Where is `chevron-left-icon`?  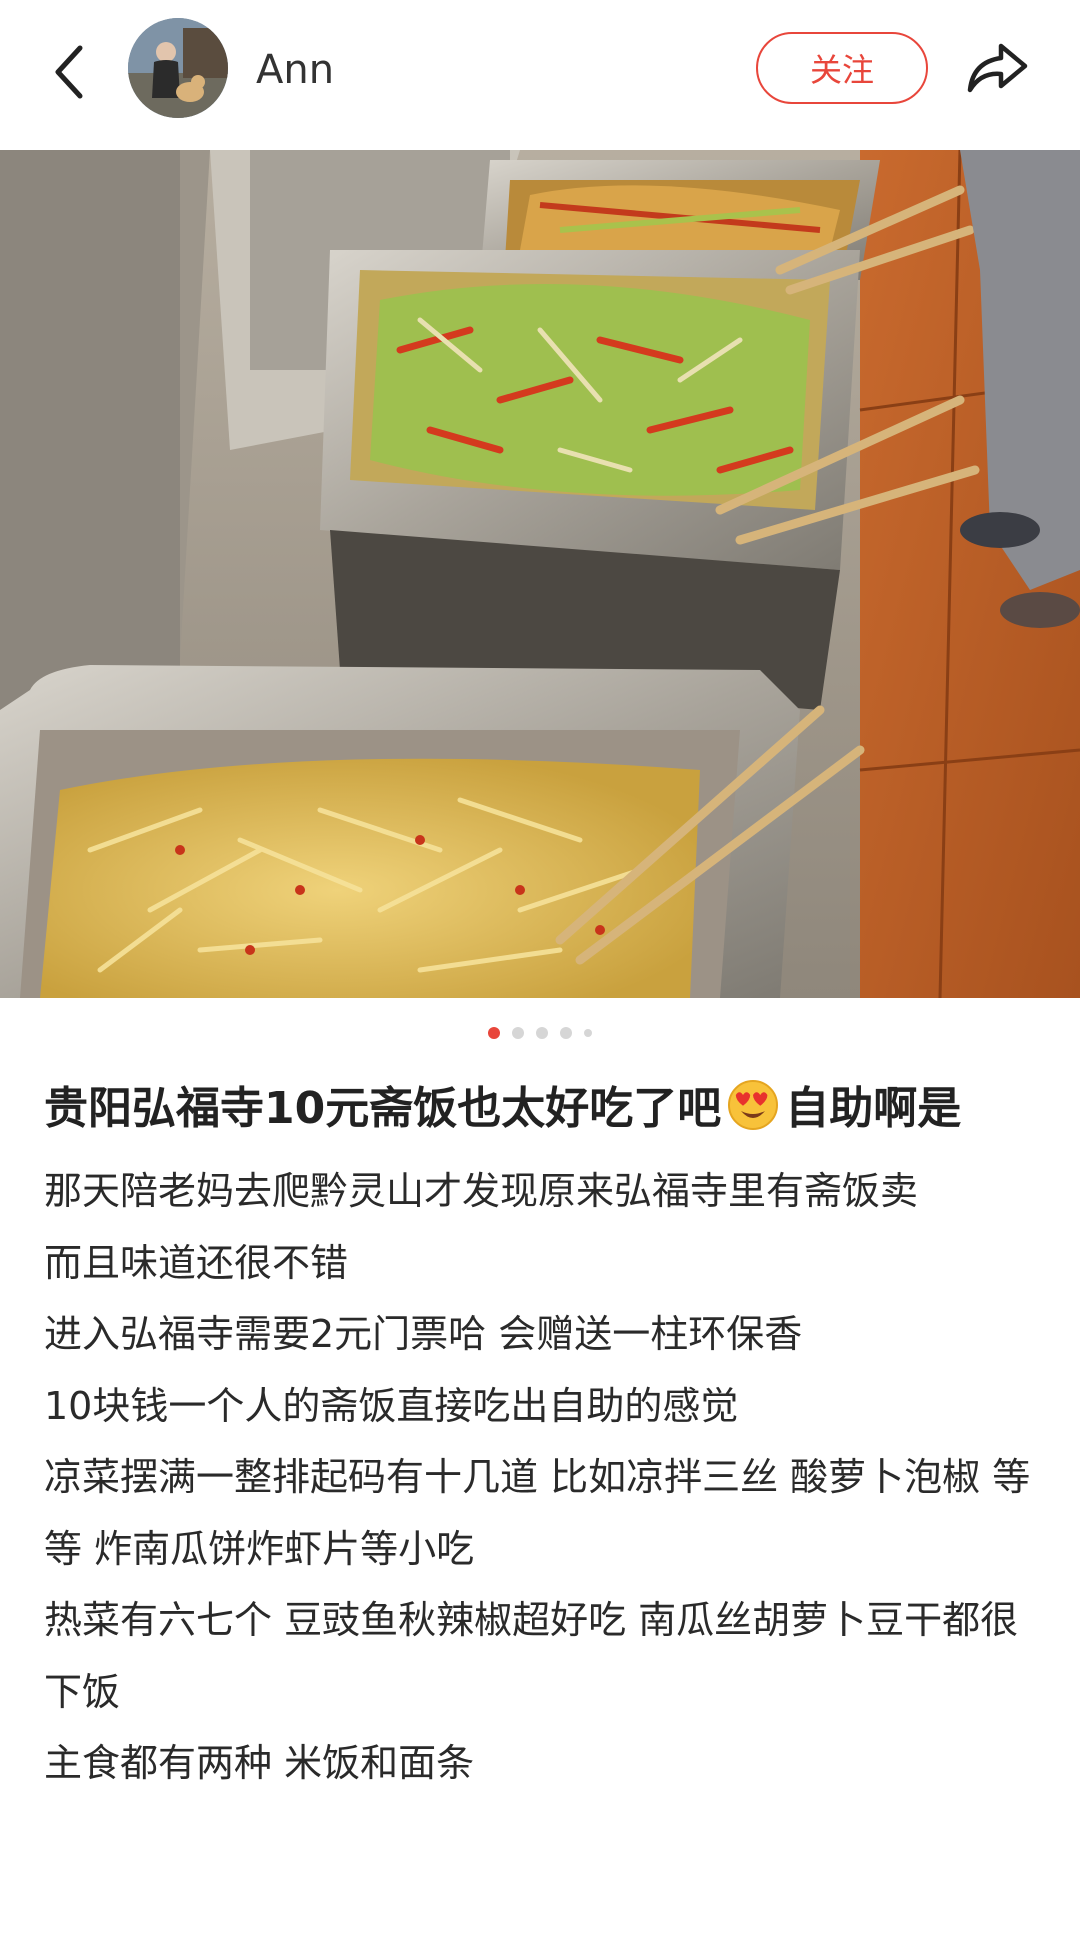
chevron-left-icon is located at coordinates (69, 72).